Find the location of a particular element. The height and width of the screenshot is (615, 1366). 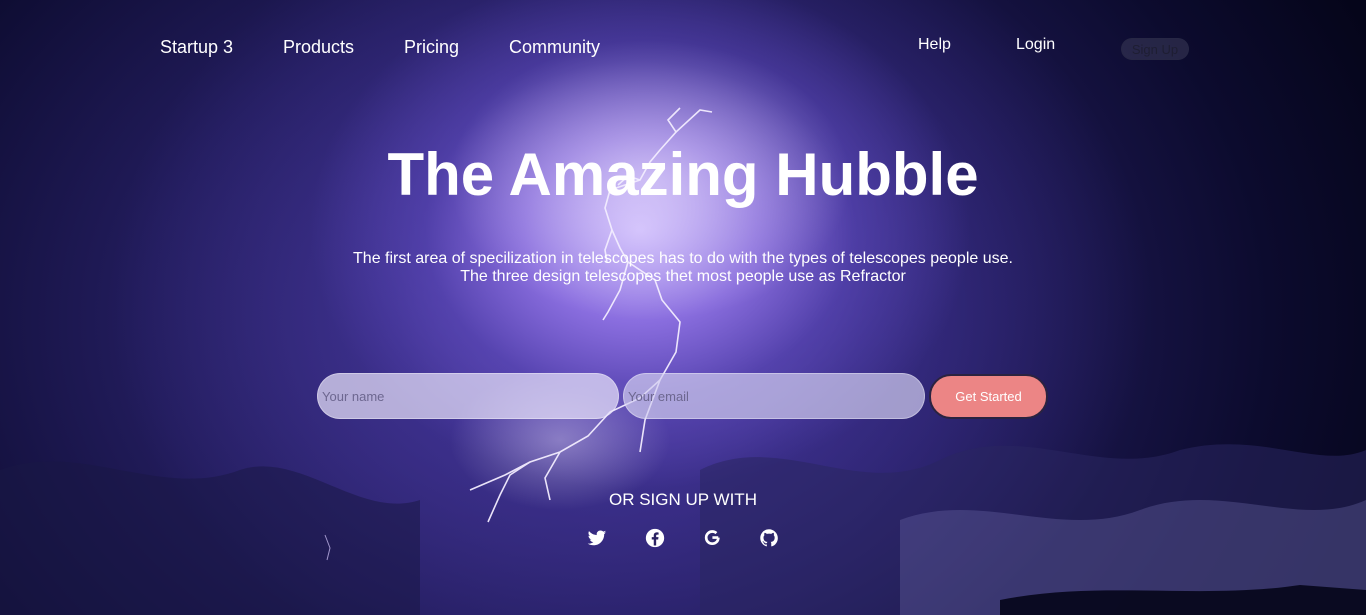

github-icon is located at coordinates (769, 538).